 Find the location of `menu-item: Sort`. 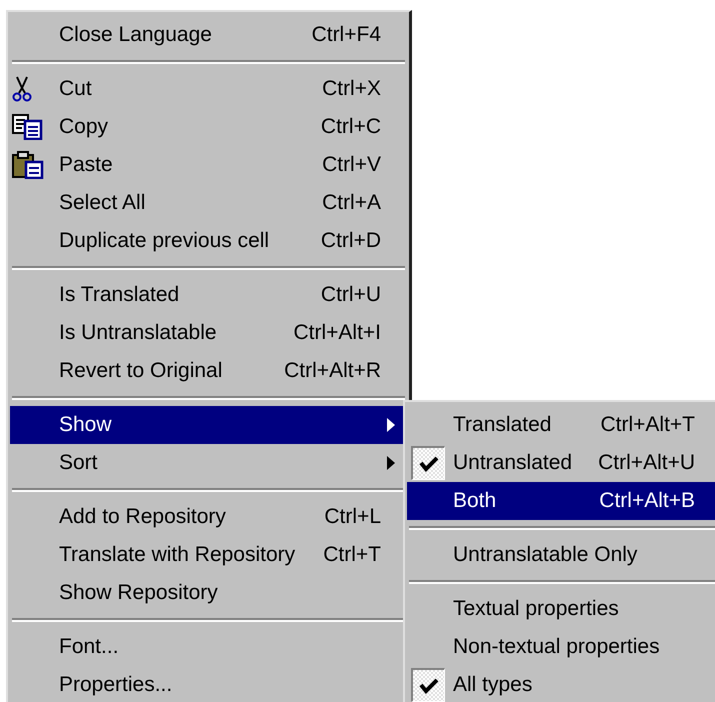

menu-item: Sort is located at coordinates (208, 463).